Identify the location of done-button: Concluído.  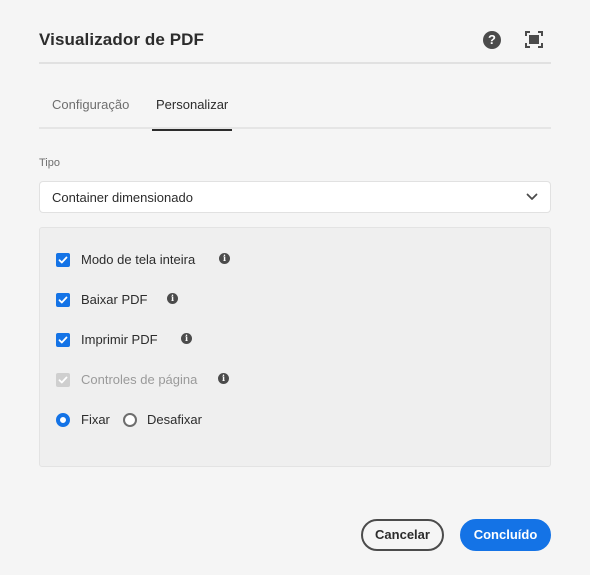
(505, 535).